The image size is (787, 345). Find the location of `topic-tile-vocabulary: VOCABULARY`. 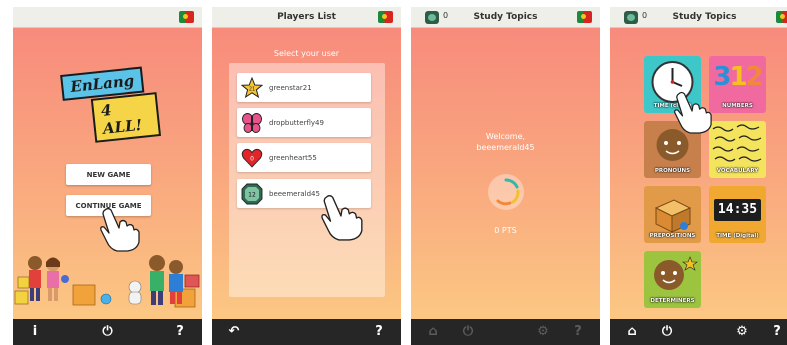

topic-tile-vocabulary: VOCABULARY is located at coordinates (737, 149).